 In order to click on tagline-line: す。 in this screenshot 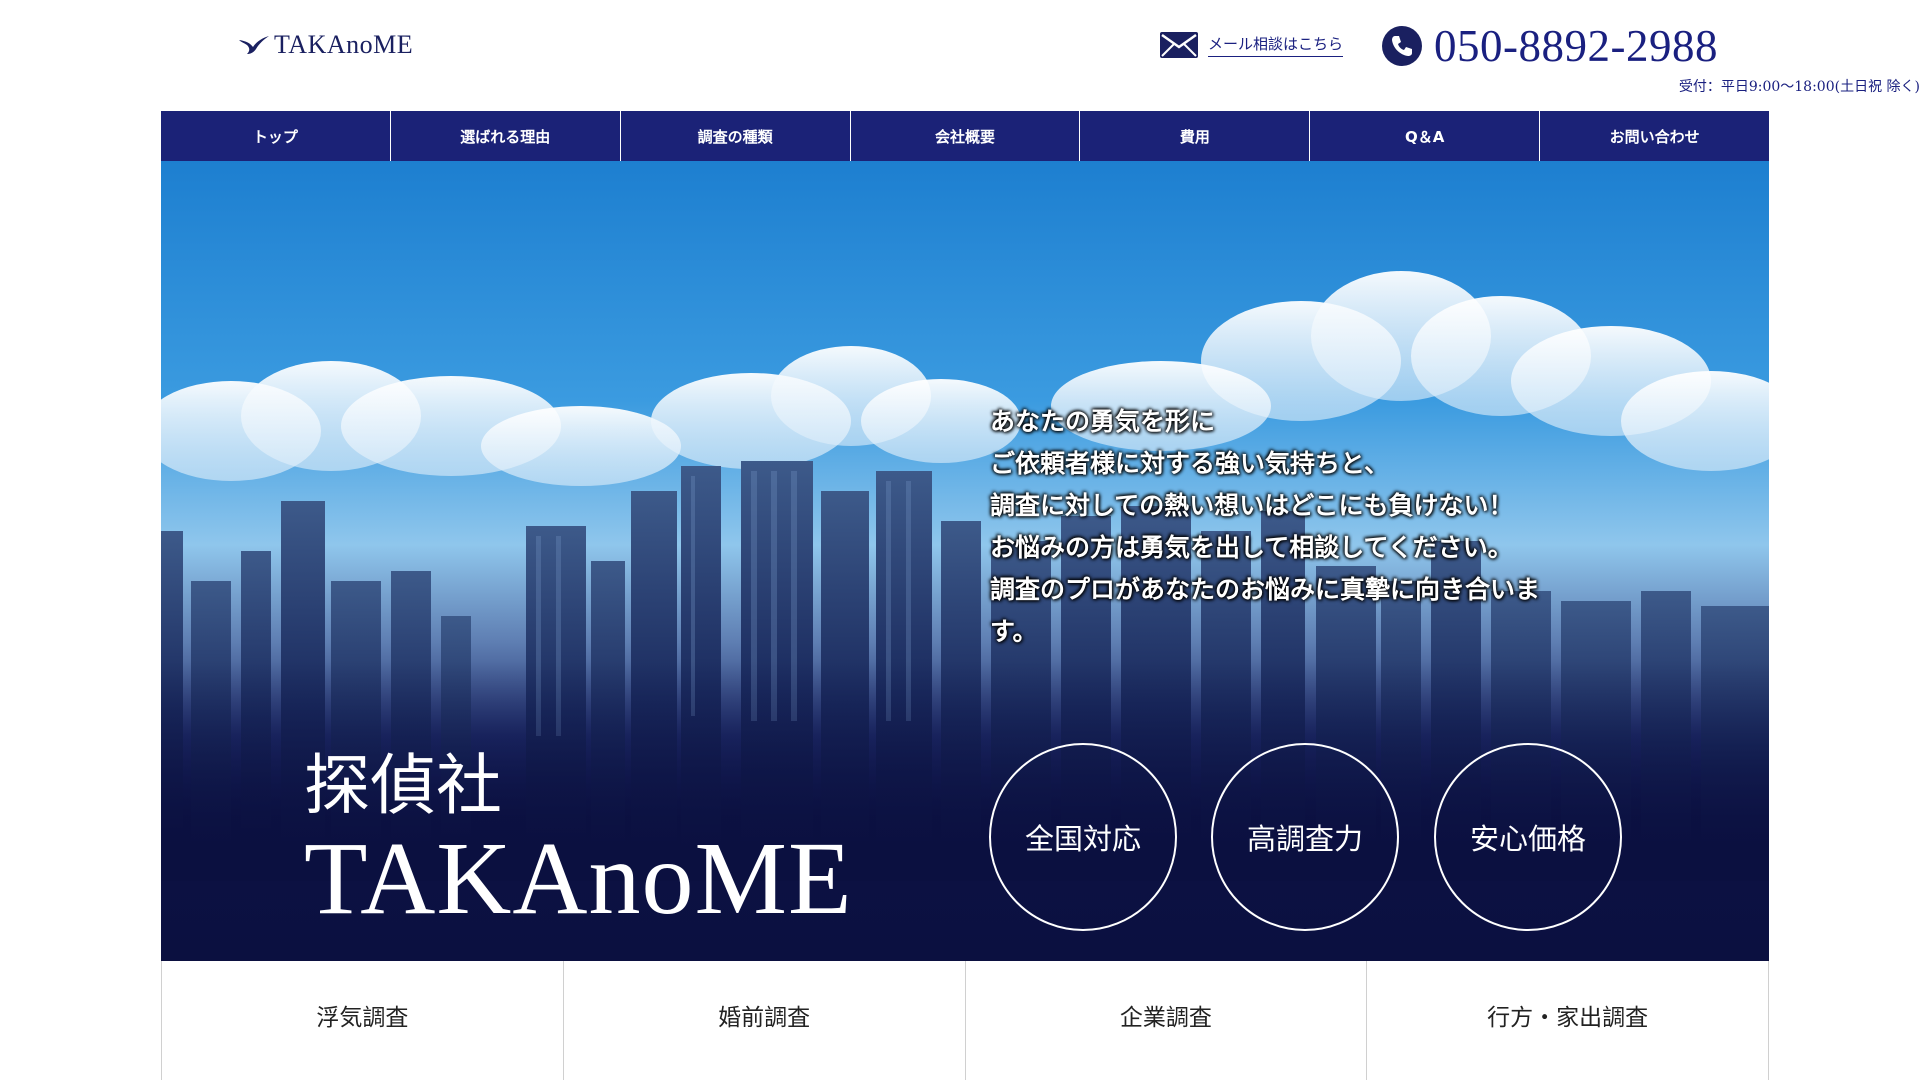, I will do `click(1014, 631)`.